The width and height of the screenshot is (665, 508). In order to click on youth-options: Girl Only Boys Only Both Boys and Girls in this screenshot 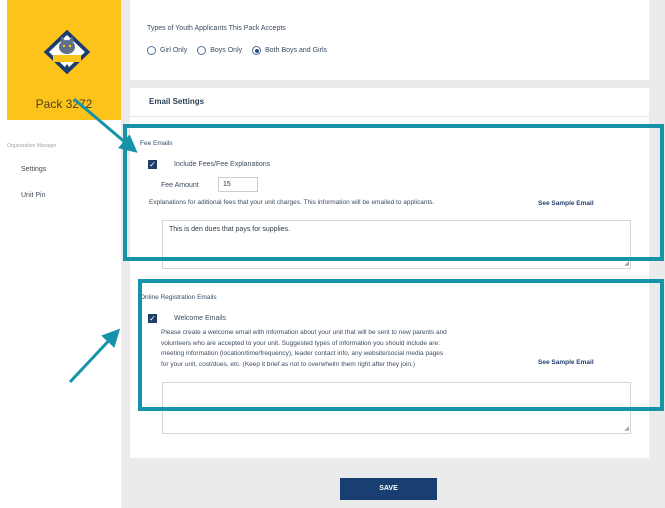, I will do `click(240, 50)`.